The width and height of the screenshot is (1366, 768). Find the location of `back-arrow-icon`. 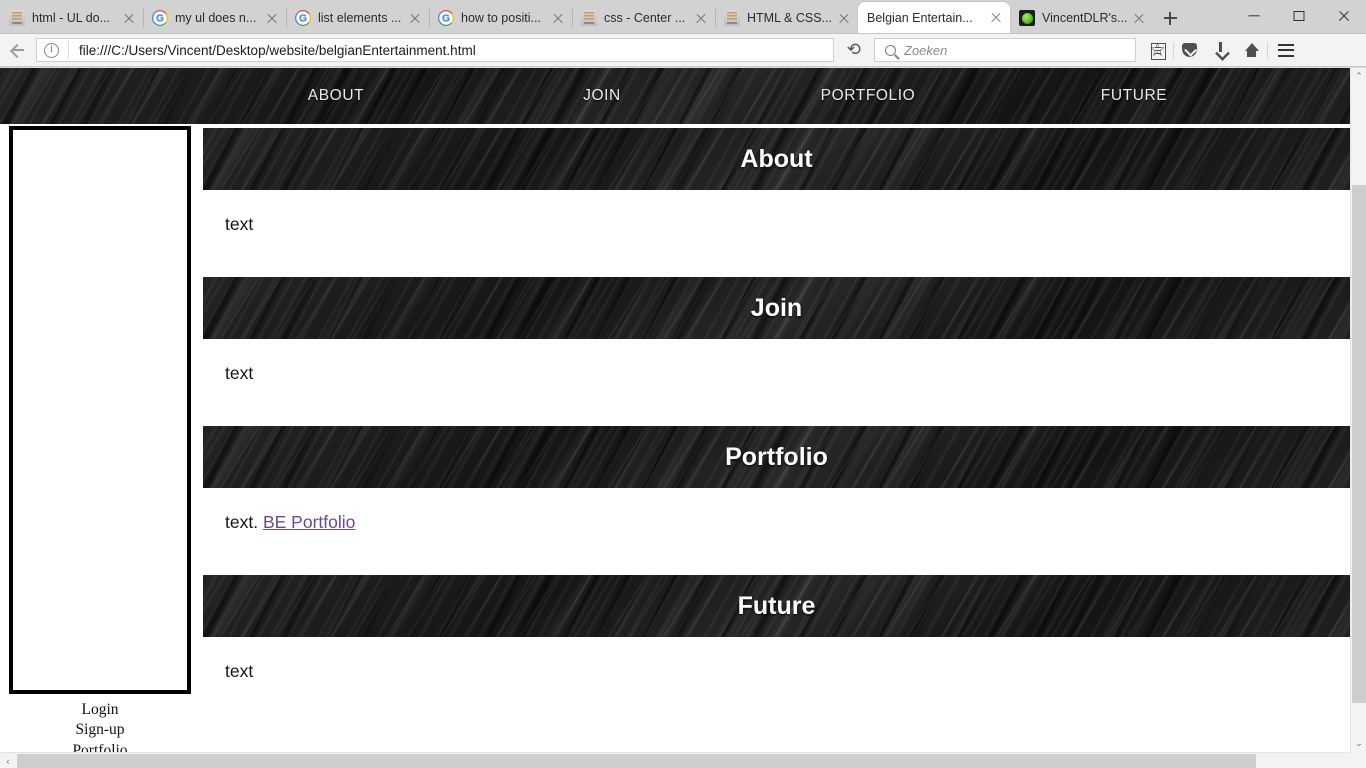

back-arrow-icon is located at coordinates (17, 50).